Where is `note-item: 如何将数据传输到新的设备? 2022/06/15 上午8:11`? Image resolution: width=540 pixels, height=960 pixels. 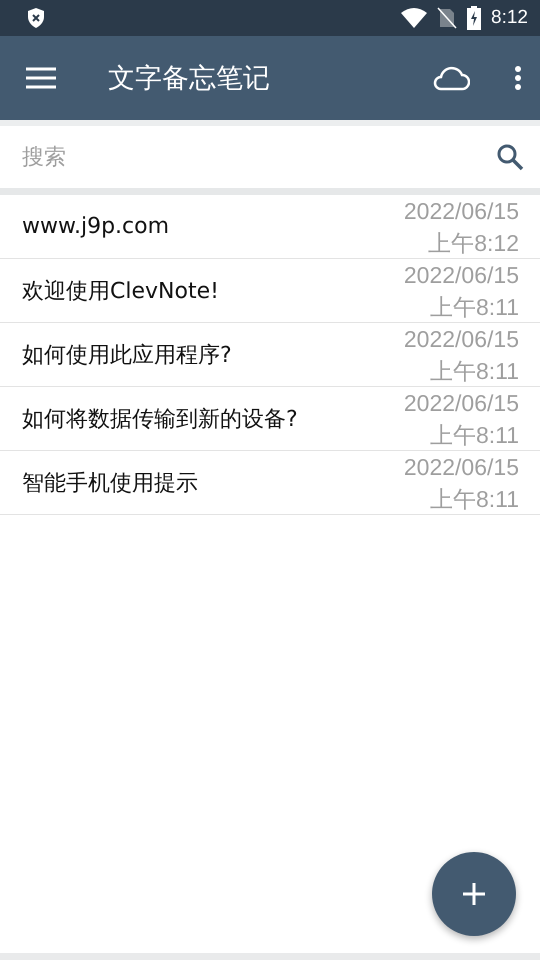 note-item: 如何将数据传输到新的设备? 2022/06/15 上午8:11 is located at coordinates (270, 419).